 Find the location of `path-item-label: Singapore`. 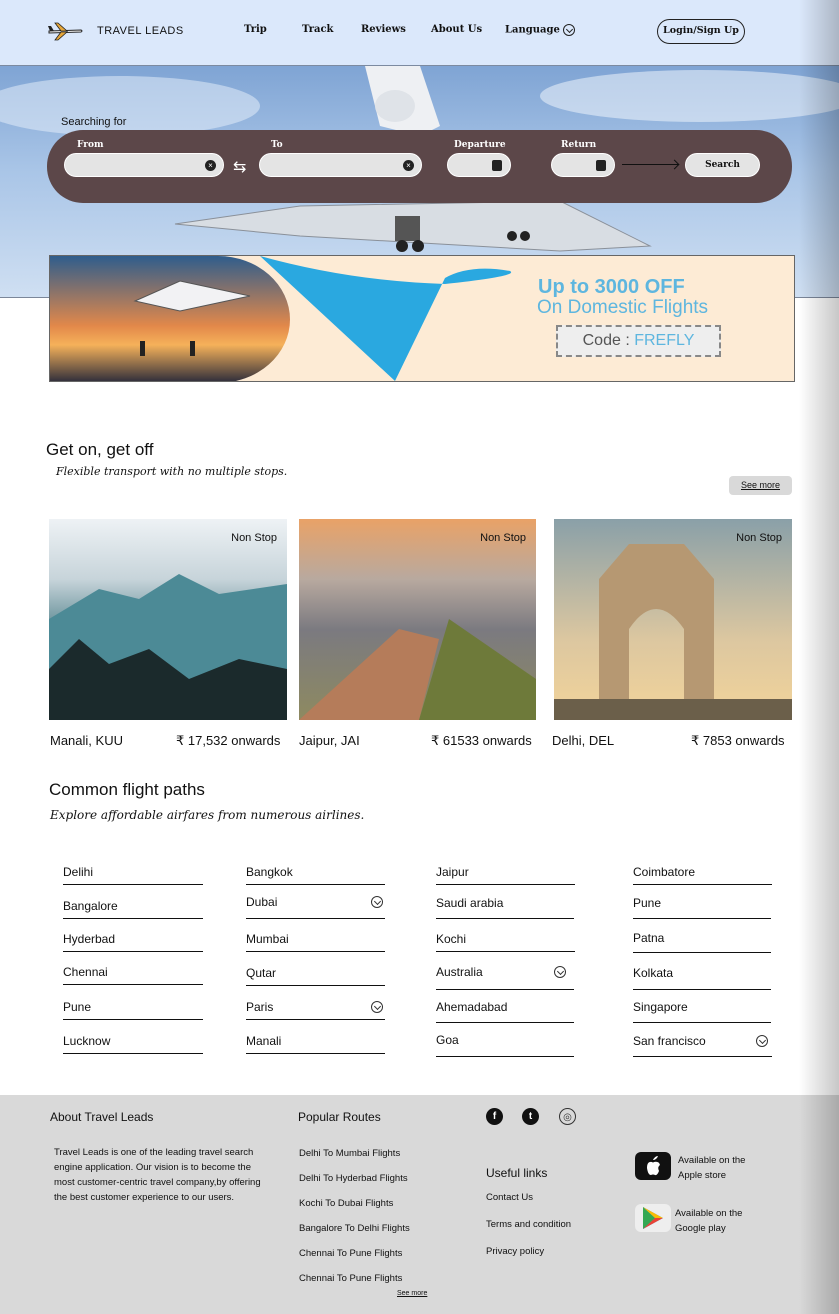

path-item-label: Singapore is located at coordinates (660, 1007).